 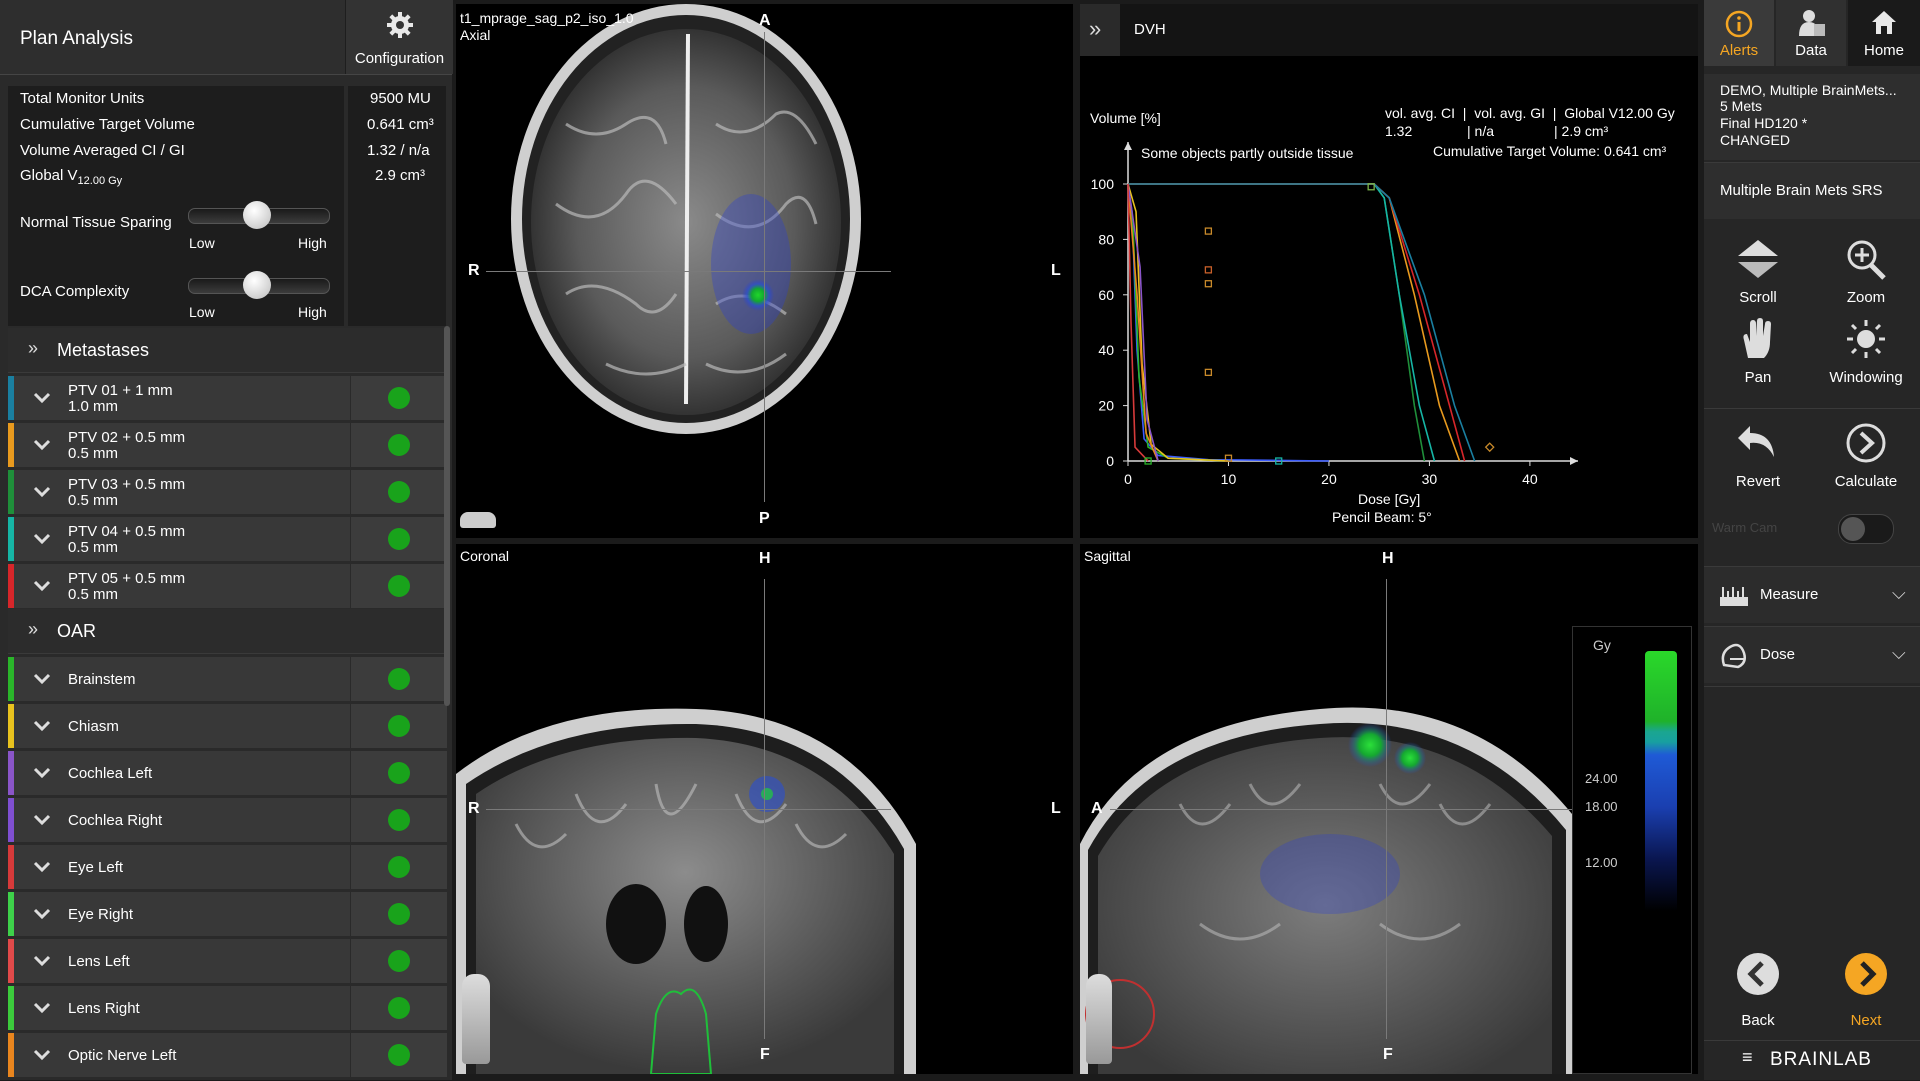 I want to click on windowing-tool: Windowing, so click(x=1866, y=352).